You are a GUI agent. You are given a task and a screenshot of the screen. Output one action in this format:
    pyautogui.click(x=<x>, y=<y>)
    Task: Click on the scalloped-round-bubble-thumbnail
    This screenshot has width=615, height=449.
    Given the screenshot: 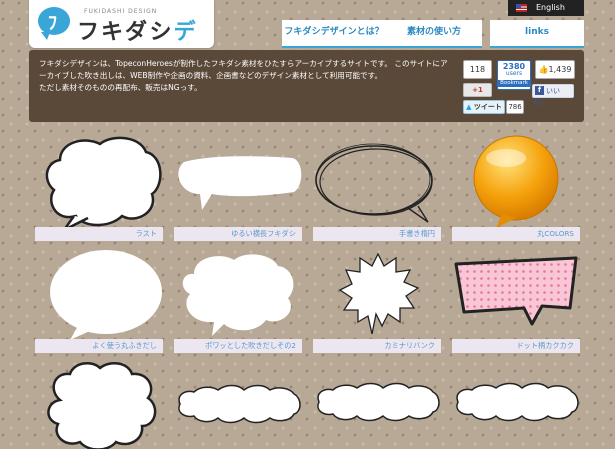 What is the action you would take?
    pyautogui.click(x=102, y=404)
    